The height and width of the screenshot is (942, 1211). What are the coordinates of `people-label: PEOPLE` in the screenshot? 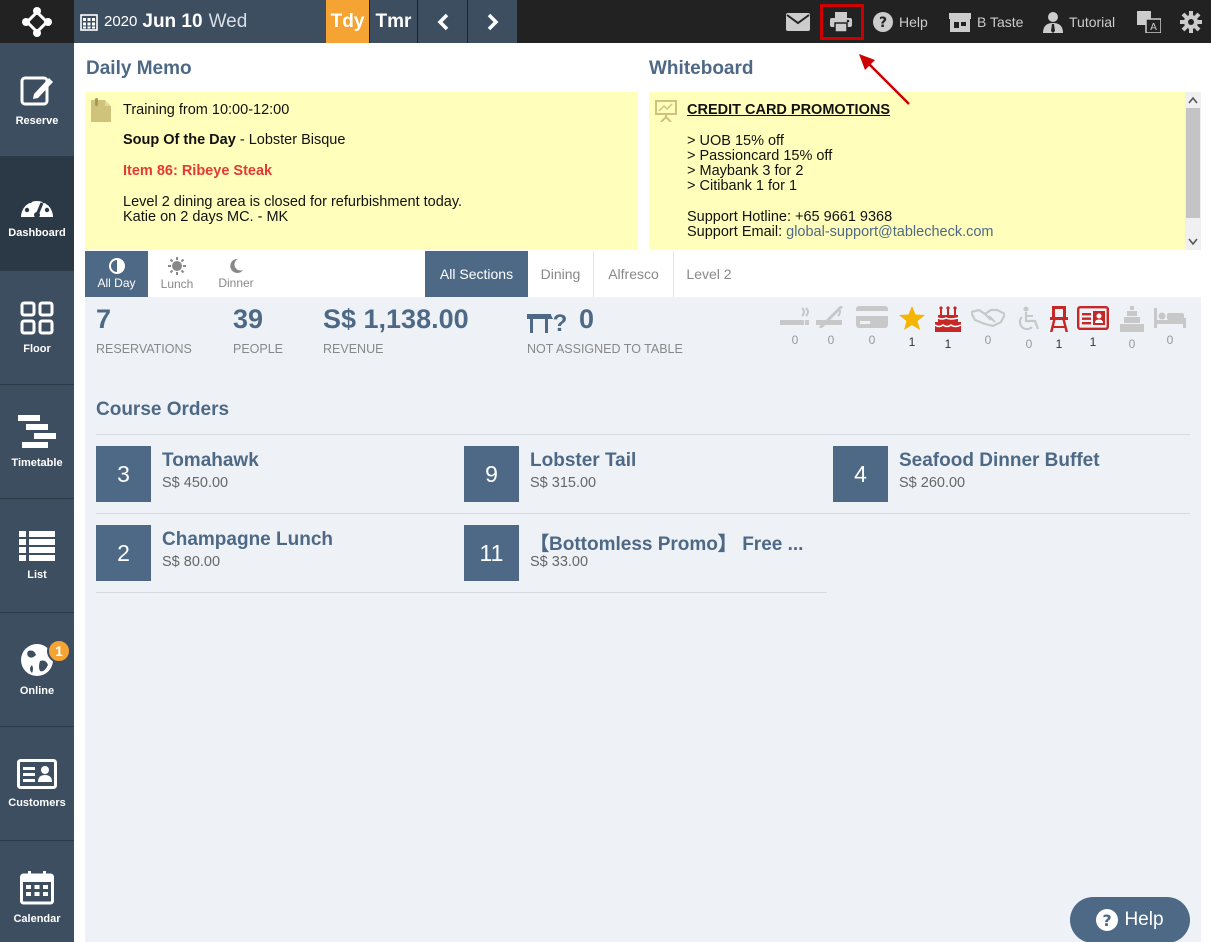 It's located at (258, 349).